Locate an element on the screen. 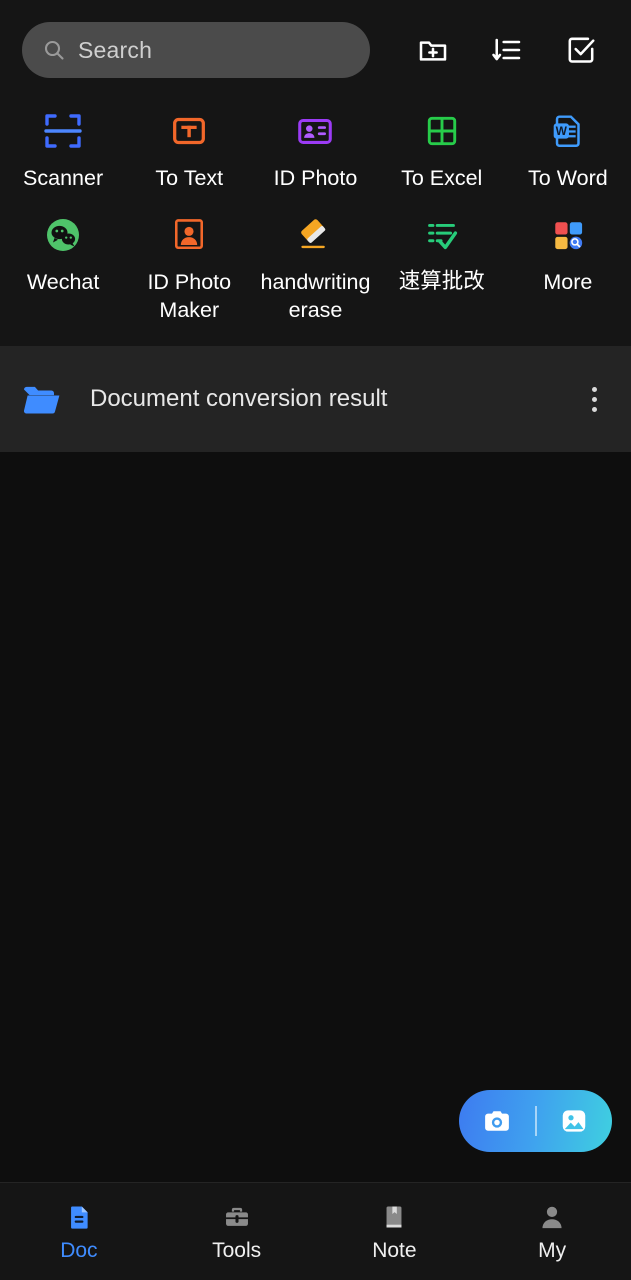 This screenshot has height=1280, width=631. nav-label: Tools is located at coordinates (237, 1250).